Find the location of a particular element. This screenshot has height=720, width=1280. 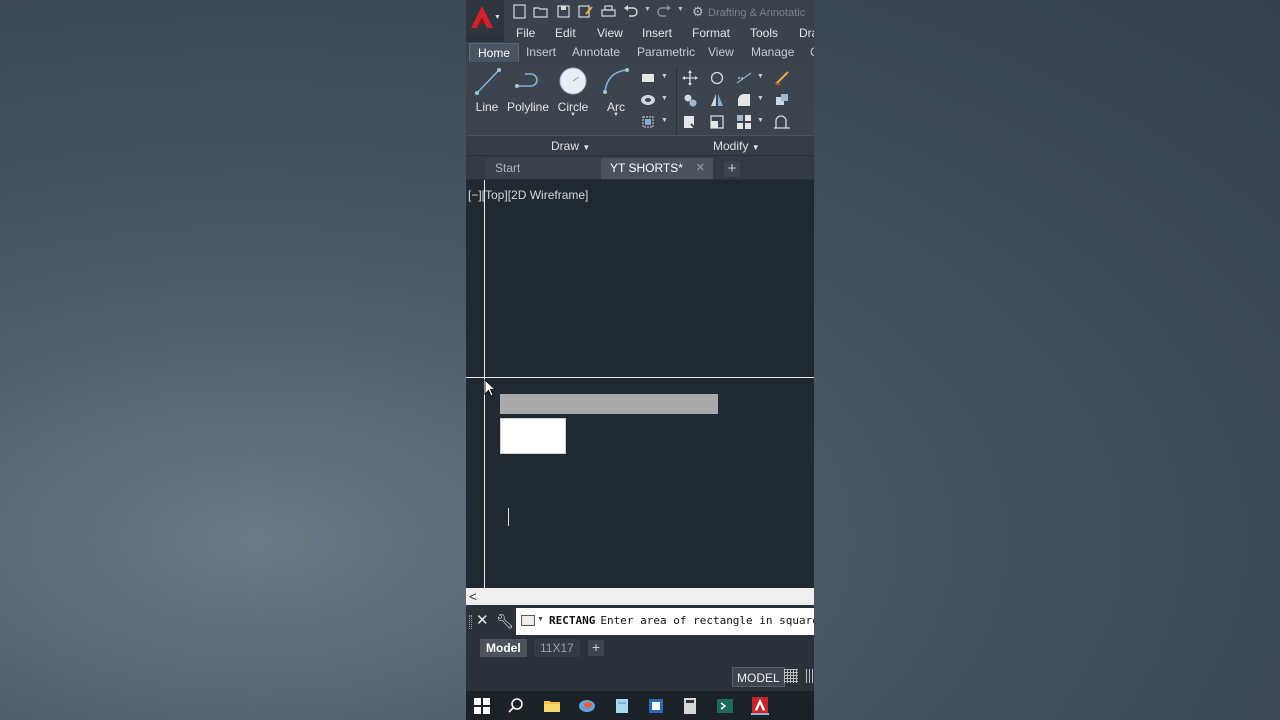

scale-icon is located at coordinates (717, 122).